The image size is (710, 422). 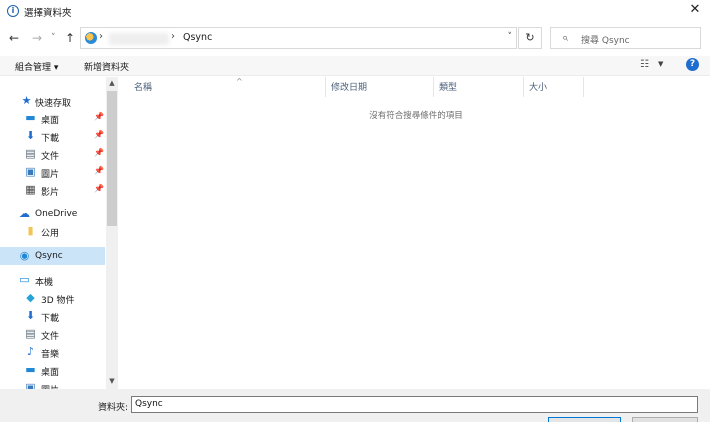 What do you see at coordinates (380, 87) in the screenshot?
I see `column-header-modified: 修改日期` at bounding box center [380, 87].